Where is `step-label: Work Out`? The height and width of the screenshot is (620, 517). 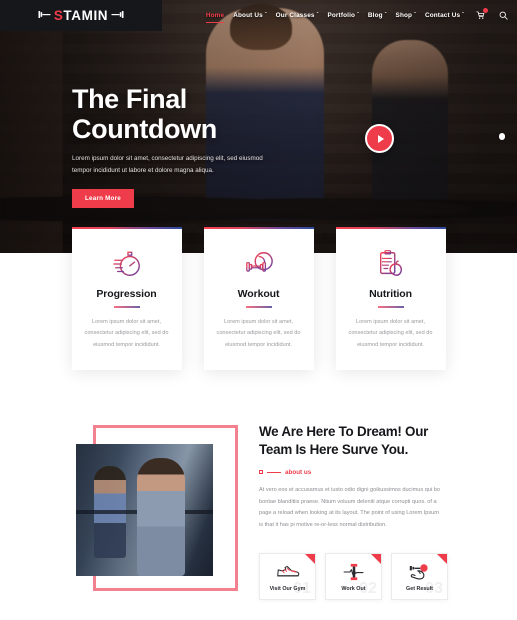 step-label: Work Out is located at coordinates (353, 589).